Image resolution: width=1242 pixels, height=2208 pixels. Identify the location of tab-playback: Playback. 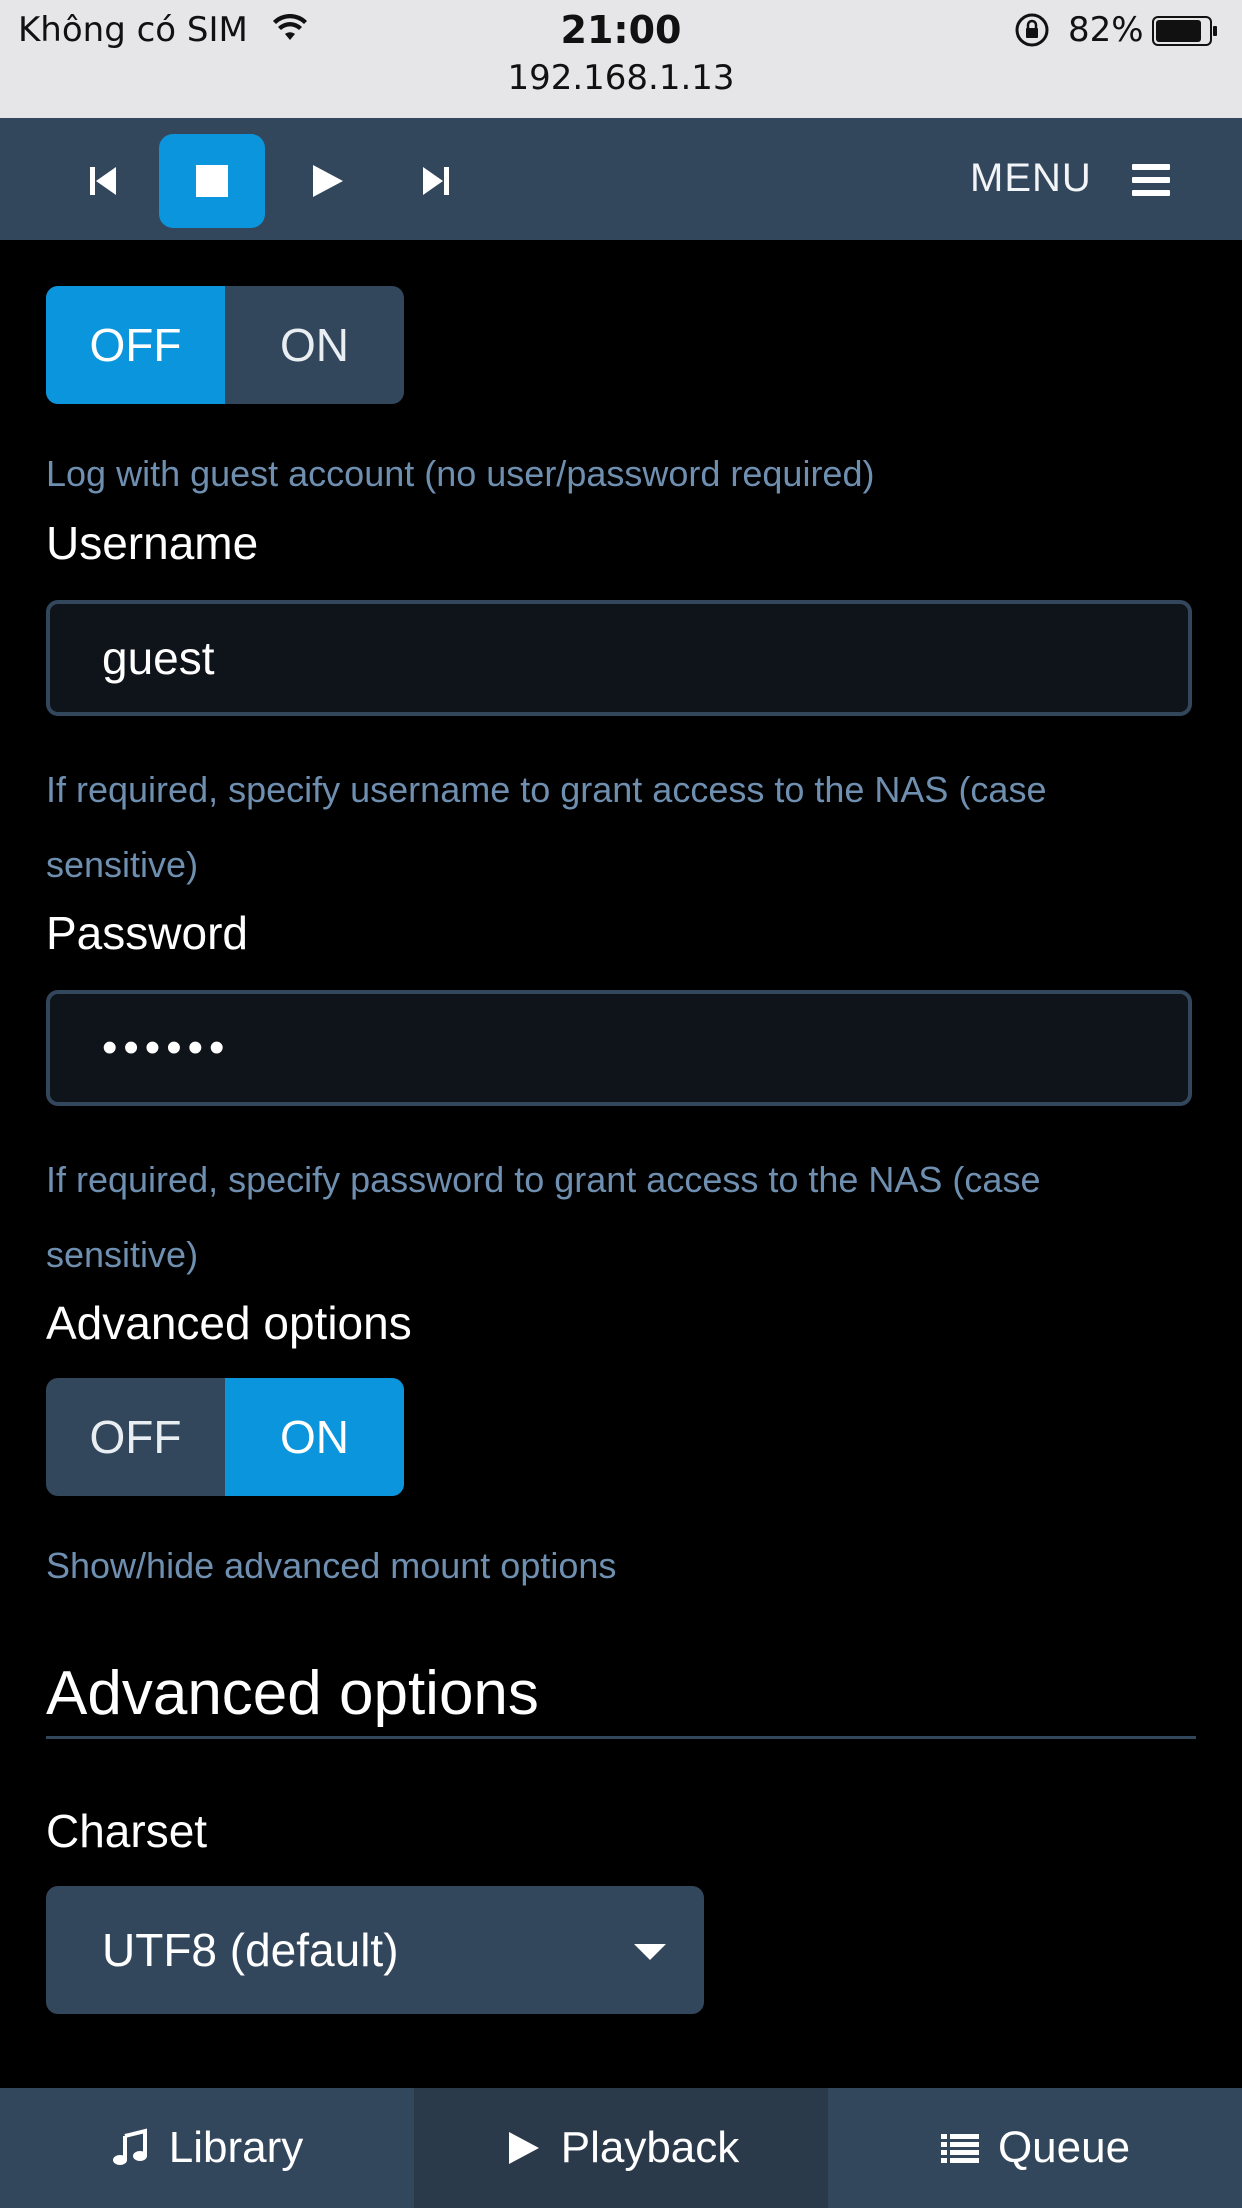
(621, 2148).